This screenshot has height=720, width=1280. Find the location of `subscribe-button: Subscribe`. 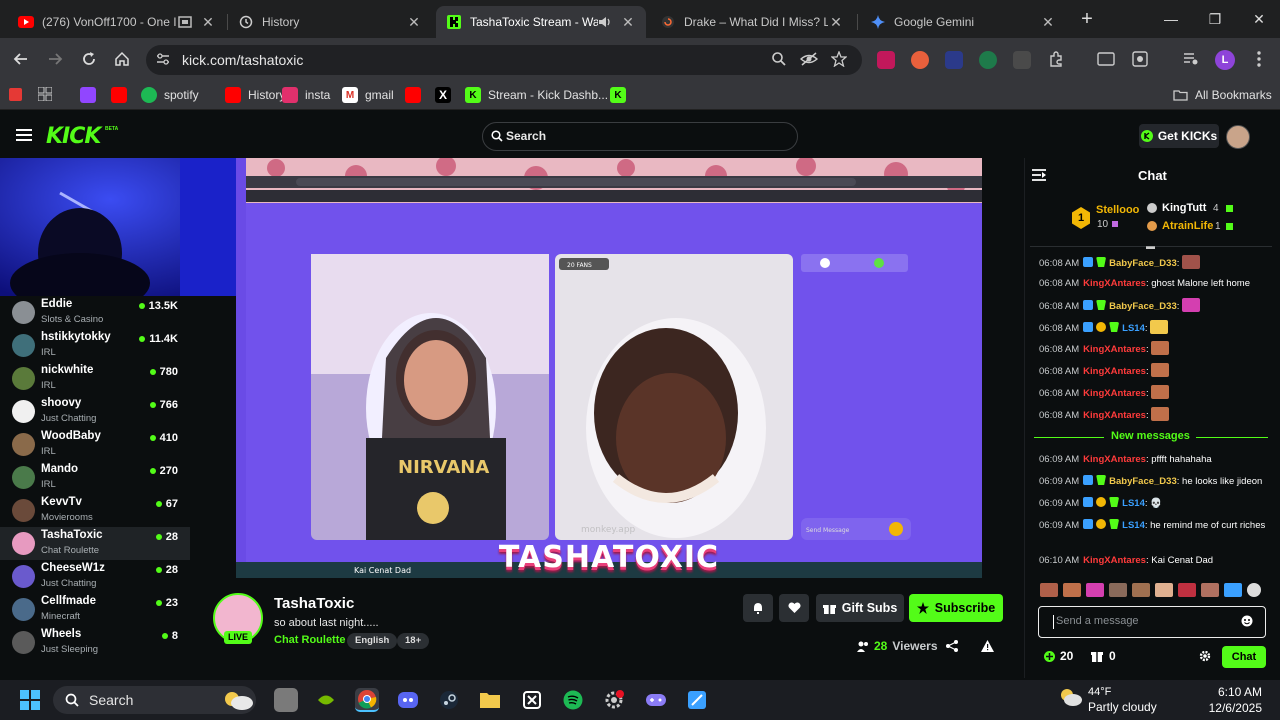

subscribe-button: Subscribe is located at coordinates (956, 608).